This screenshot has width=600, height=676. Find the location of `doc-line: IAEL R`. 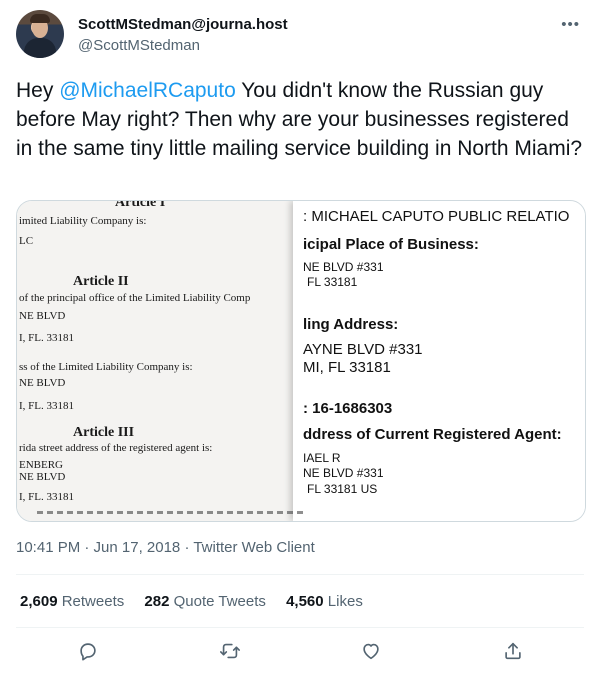

doc-line: IAEL R is located at coordinates (322, 458).